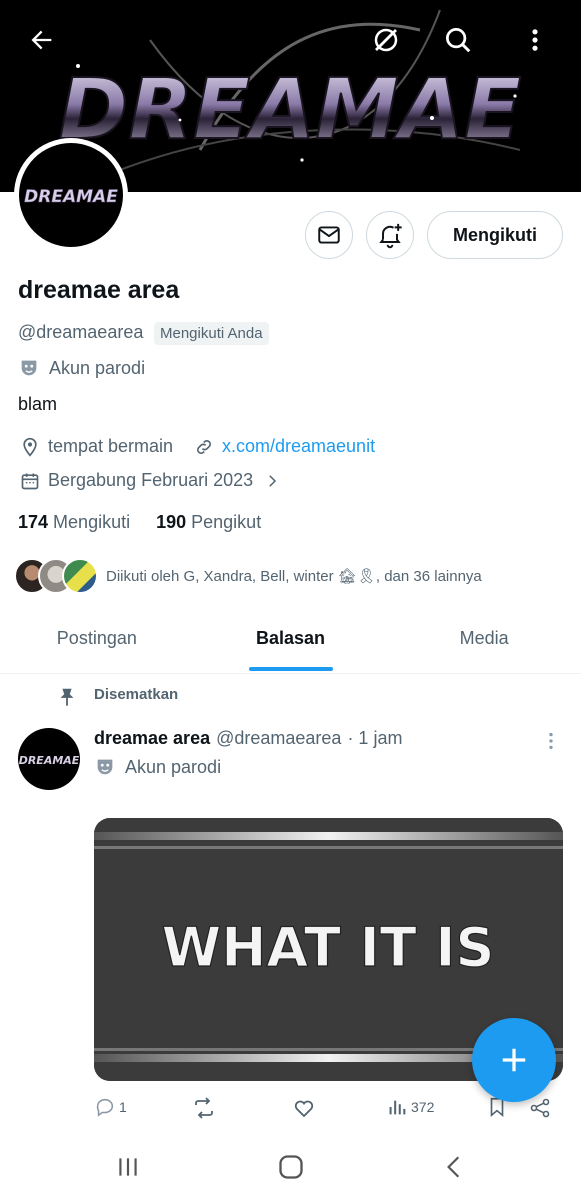 This screenshot has width=581, height=1200. Describe the element at coordinates (123, 1107) in the screenshot. I see `reply-count: 1` at that location.